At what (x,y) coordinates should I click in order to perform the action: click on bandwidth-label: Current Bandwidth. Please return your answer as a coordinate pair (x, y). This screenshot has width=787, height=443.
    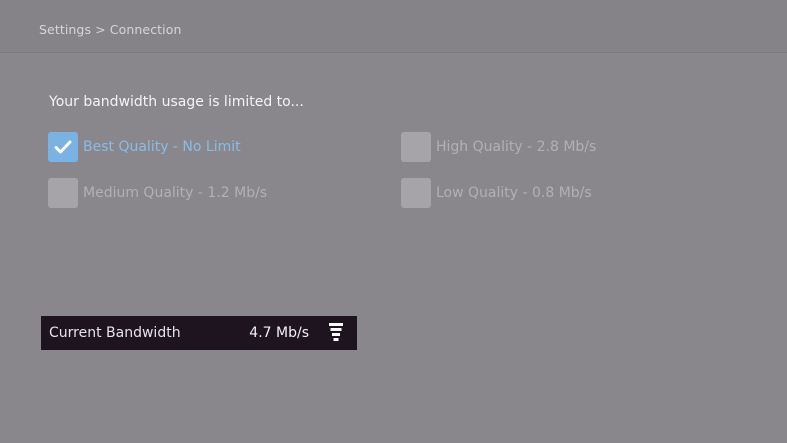
    Looking at the image, I should click on (115, 333).